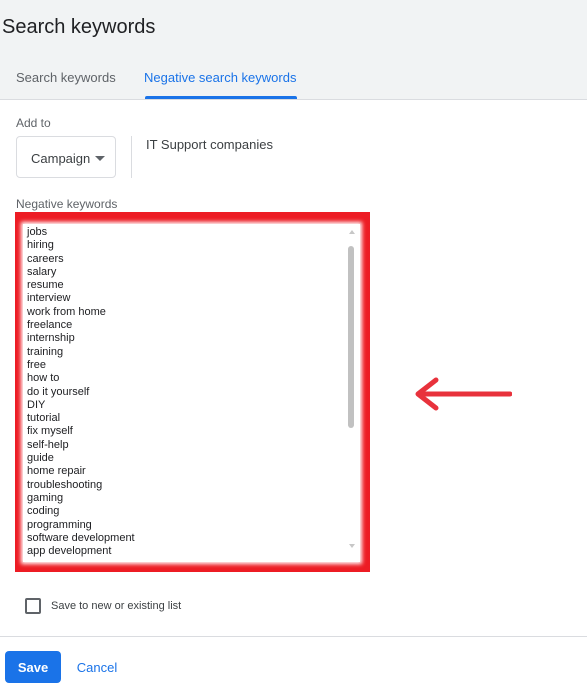  Describe the element at coordinates (36, 364) in the screenshot. I see `keyword-line: free` at that location.